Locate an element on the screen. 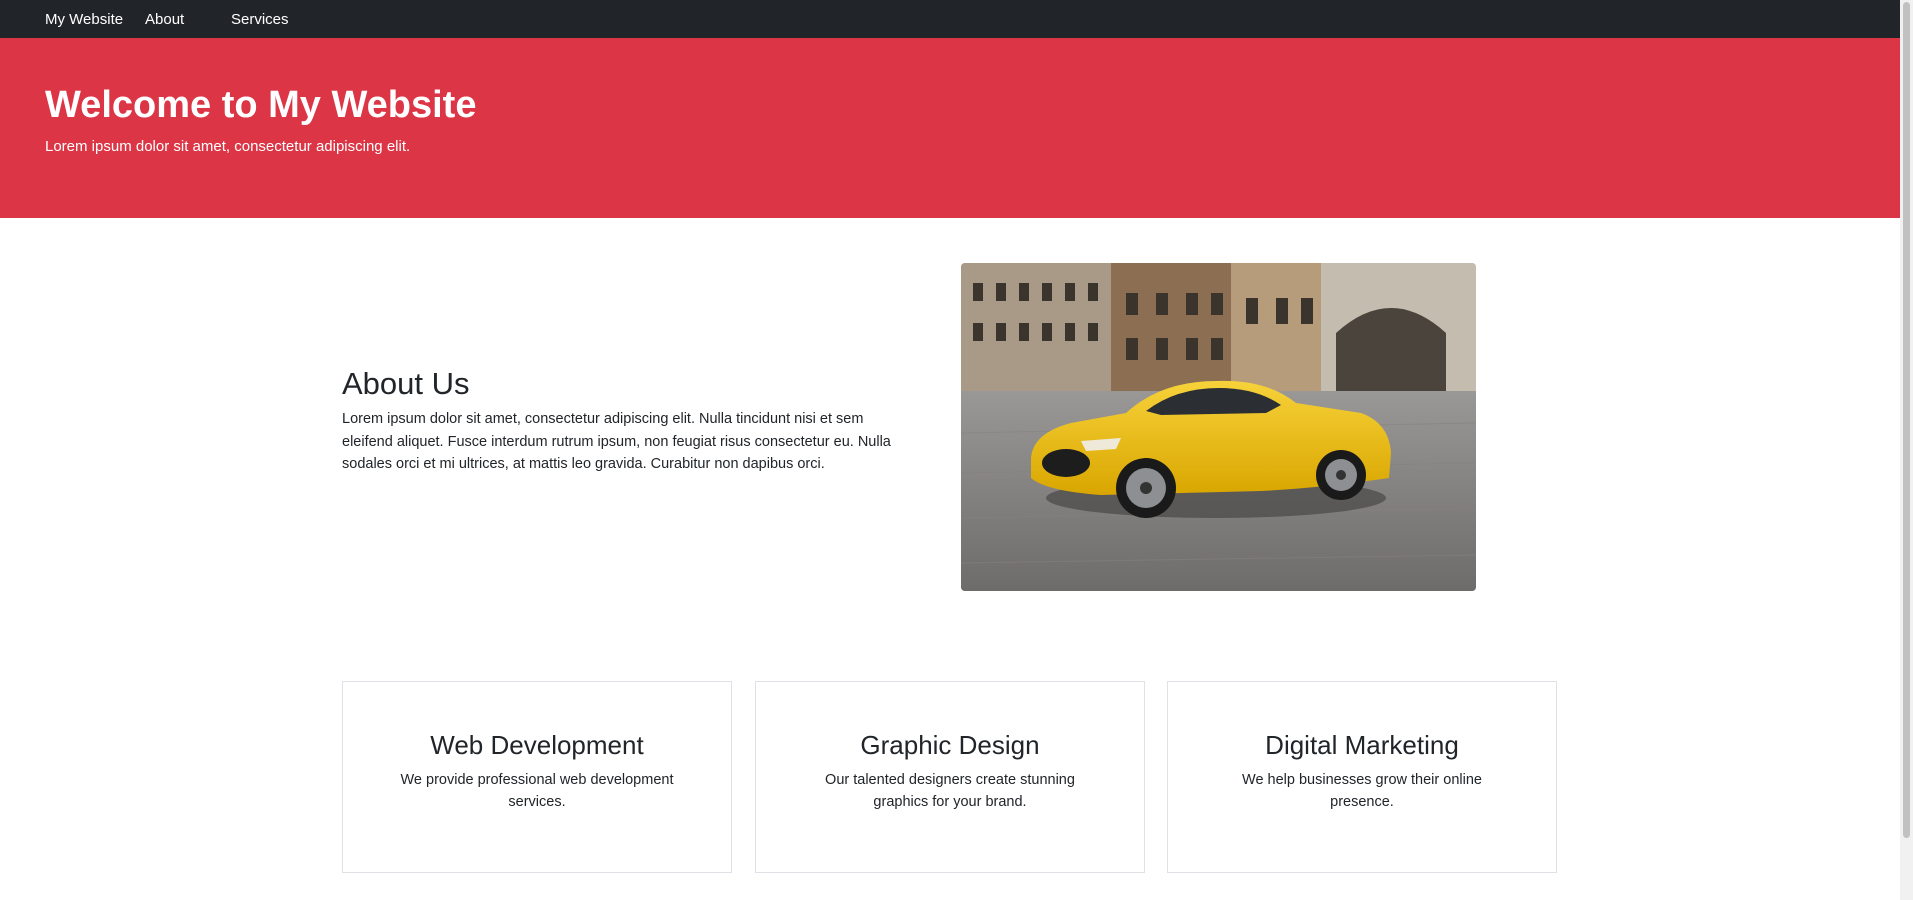  service-title: Digital Marketing is located at coordinates (1362, 745).